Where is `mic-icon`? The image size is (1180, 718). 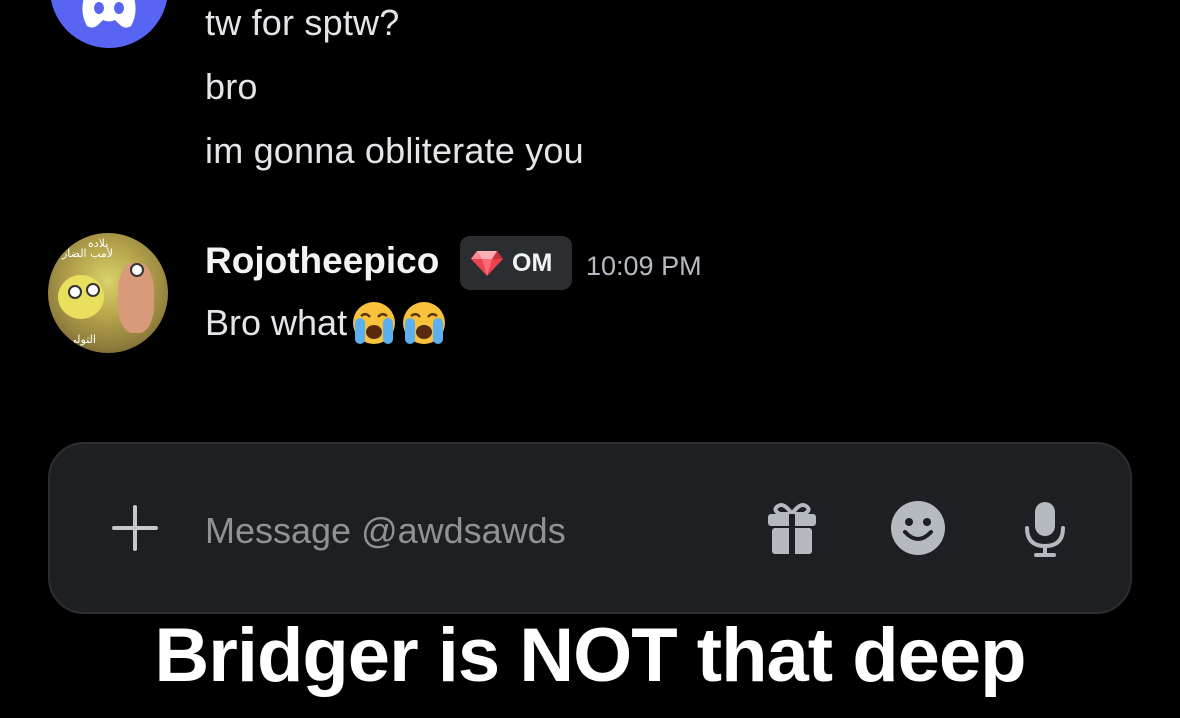 mic-icon is located at coordinates (1045, 529).